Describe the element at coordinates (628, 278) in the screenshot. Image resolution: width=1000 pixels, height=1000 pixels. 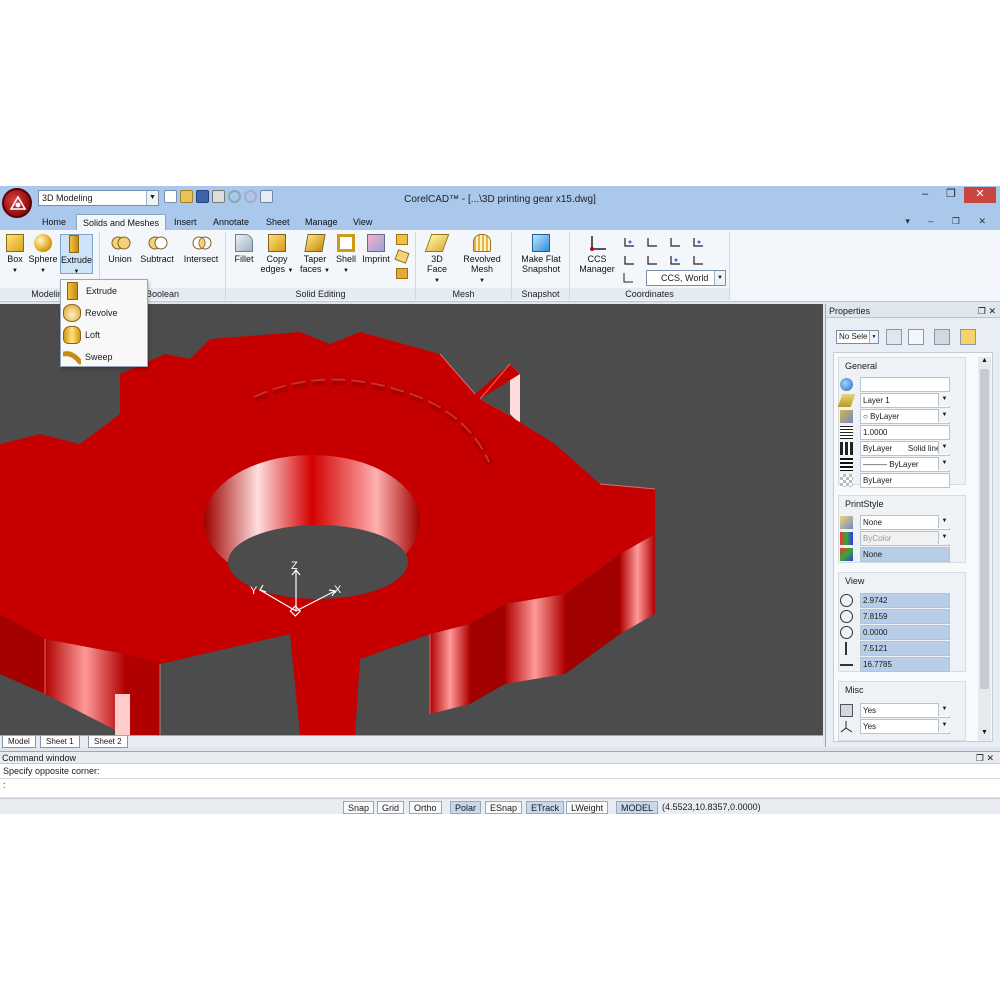
I see `ccs-small-icon` at that location.